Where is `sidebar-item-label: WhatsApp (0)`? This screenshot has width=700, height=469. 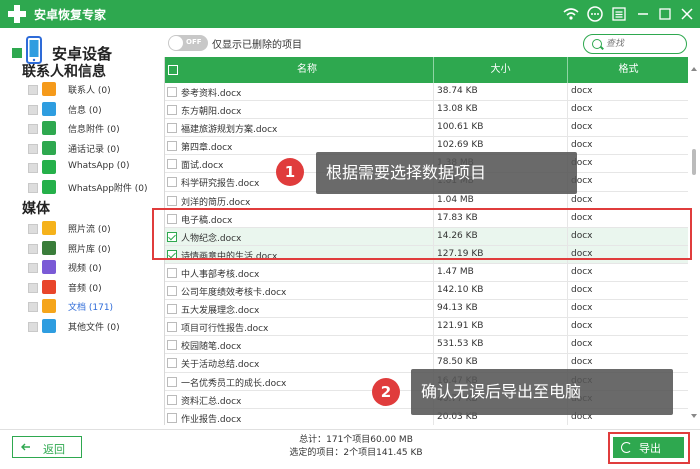 sidebar-item-label: WhatsApp (0) is located at coordinates (99, 166).